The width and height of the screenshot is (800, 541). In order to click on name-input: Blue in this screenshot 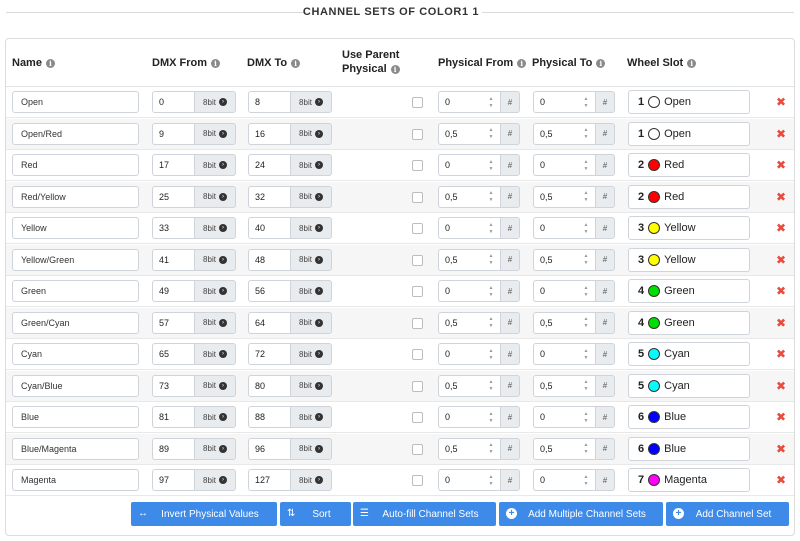, I will do `click(75, 417)`.